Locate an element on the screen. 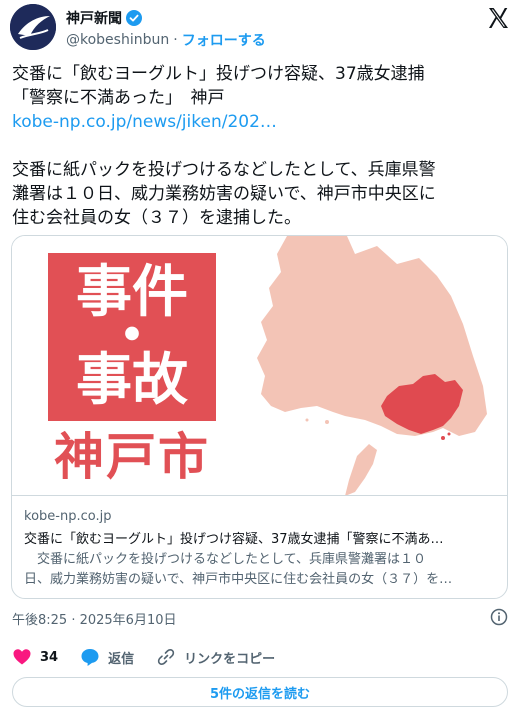 The height and width of the screenshot is (722, 520). account-avatar is located at coordinates (33, 27).